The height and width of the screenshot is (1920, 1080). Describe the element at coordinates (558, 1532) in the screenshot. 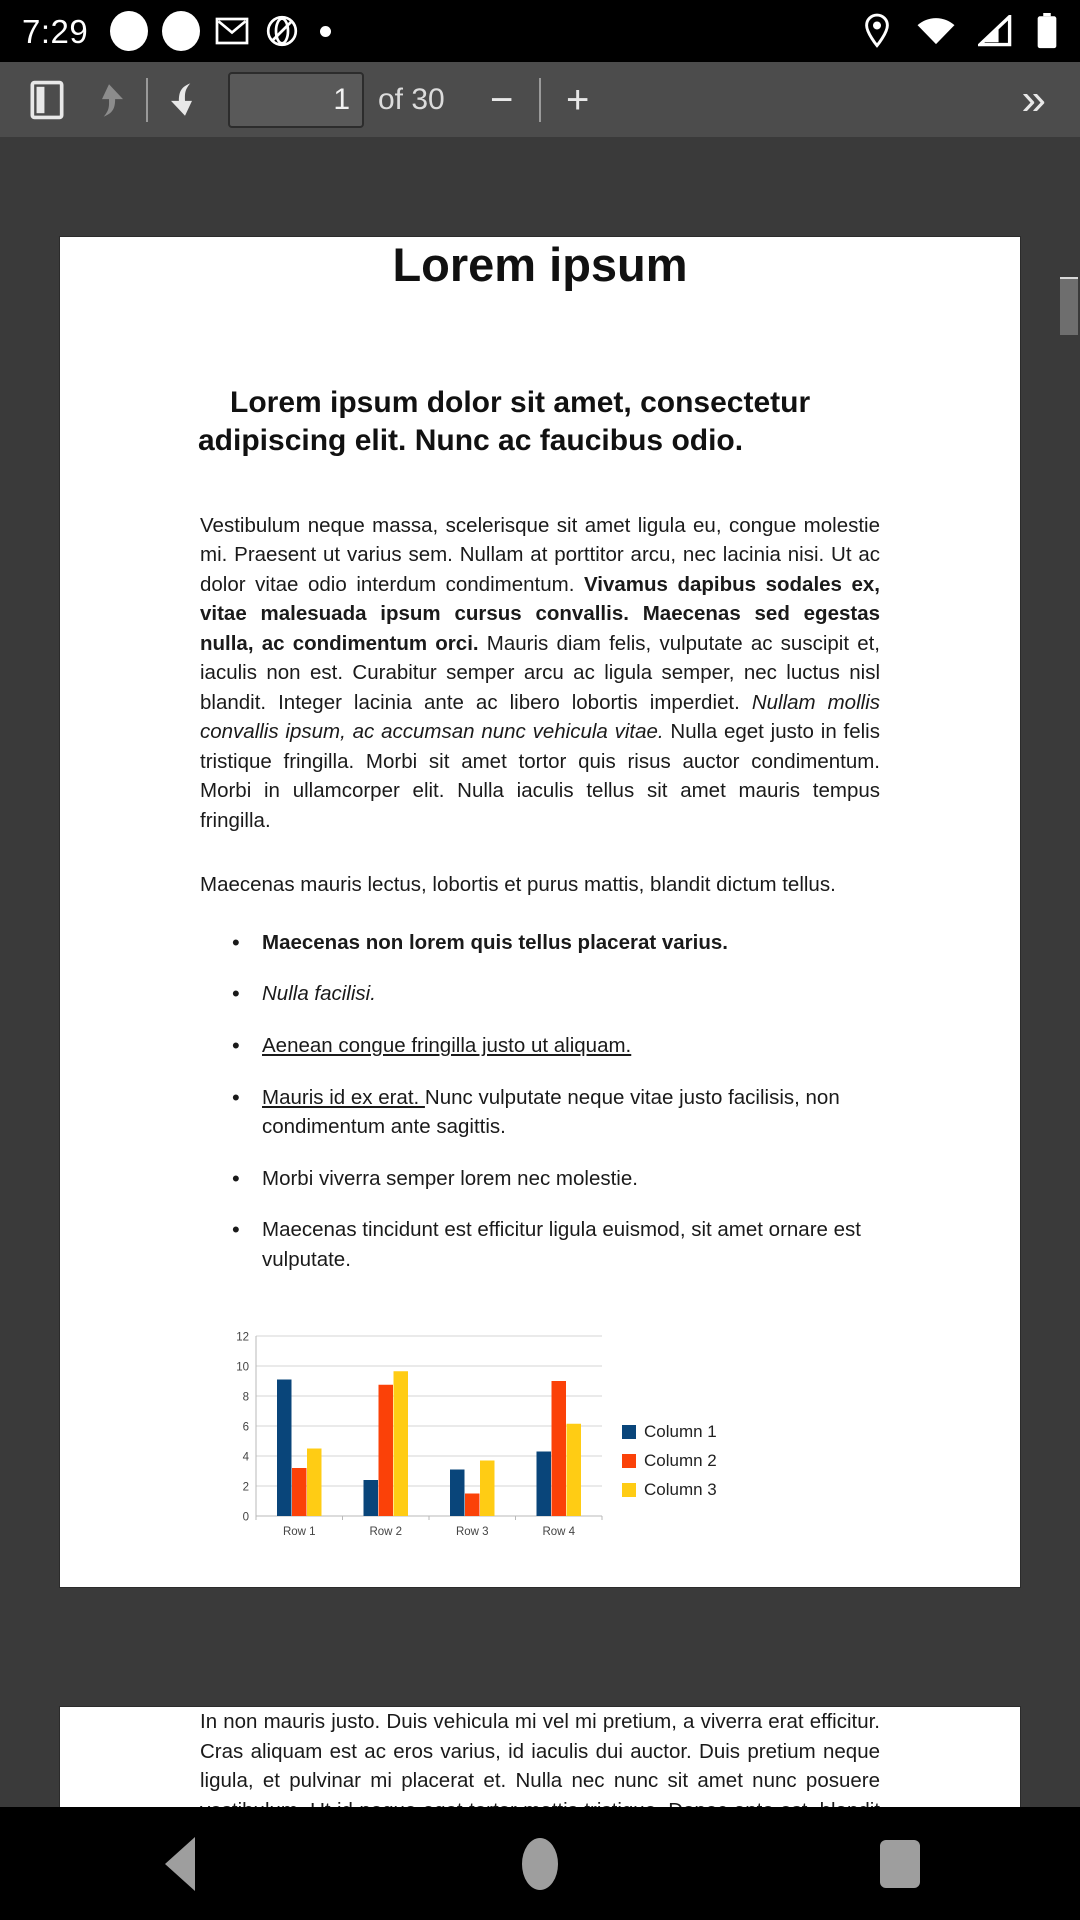

I see `svg-text: Row 4` at that location.